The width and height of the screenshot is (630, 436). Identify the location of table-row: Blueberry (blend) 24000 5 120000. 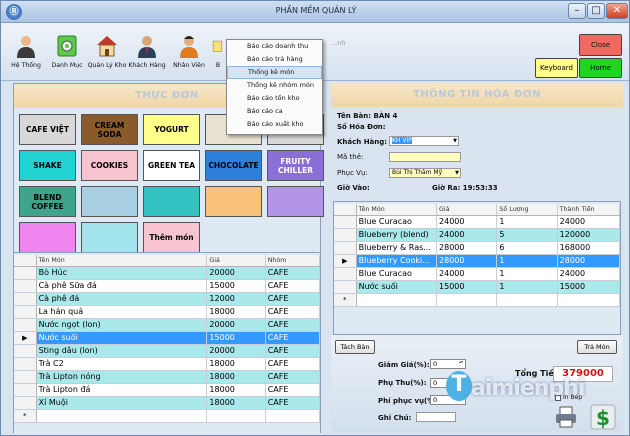
(477, 235).